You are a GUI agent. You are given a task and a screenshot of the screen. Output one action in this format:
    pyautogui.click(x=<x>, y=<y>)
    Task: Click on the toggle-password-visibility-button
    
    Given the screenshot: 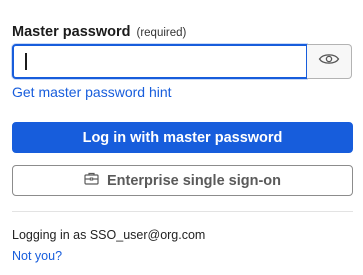 What is the action you would take?
    pyautogui.click(x=329, y=61)
    